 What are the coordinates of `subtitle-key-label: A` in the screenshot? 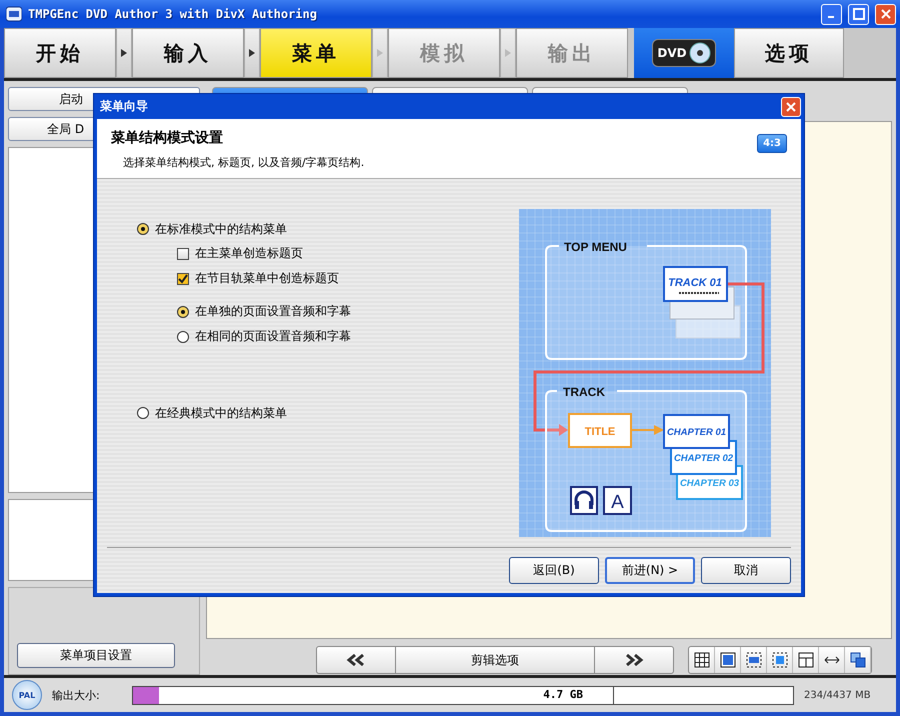 It's located at (617, 502).